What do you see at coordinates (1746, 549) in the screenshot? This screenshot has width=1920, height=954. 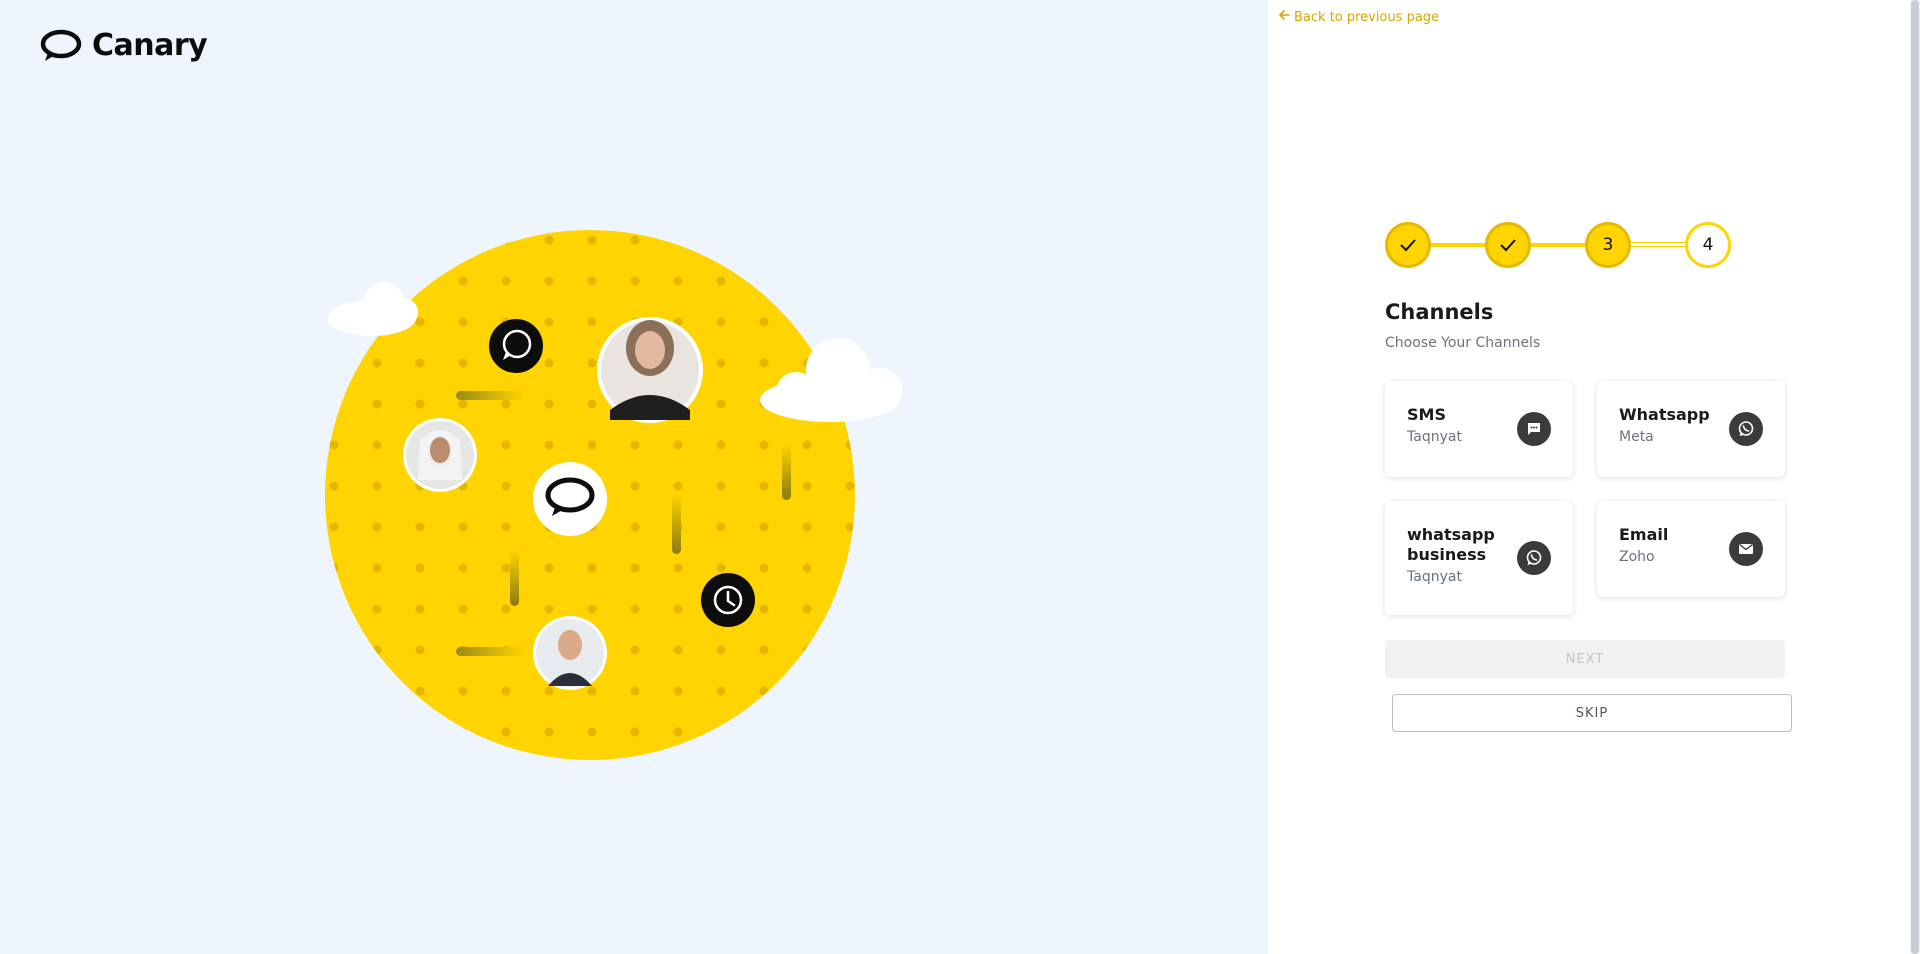 I see `email-icon` at bounding box center [1746, 549].